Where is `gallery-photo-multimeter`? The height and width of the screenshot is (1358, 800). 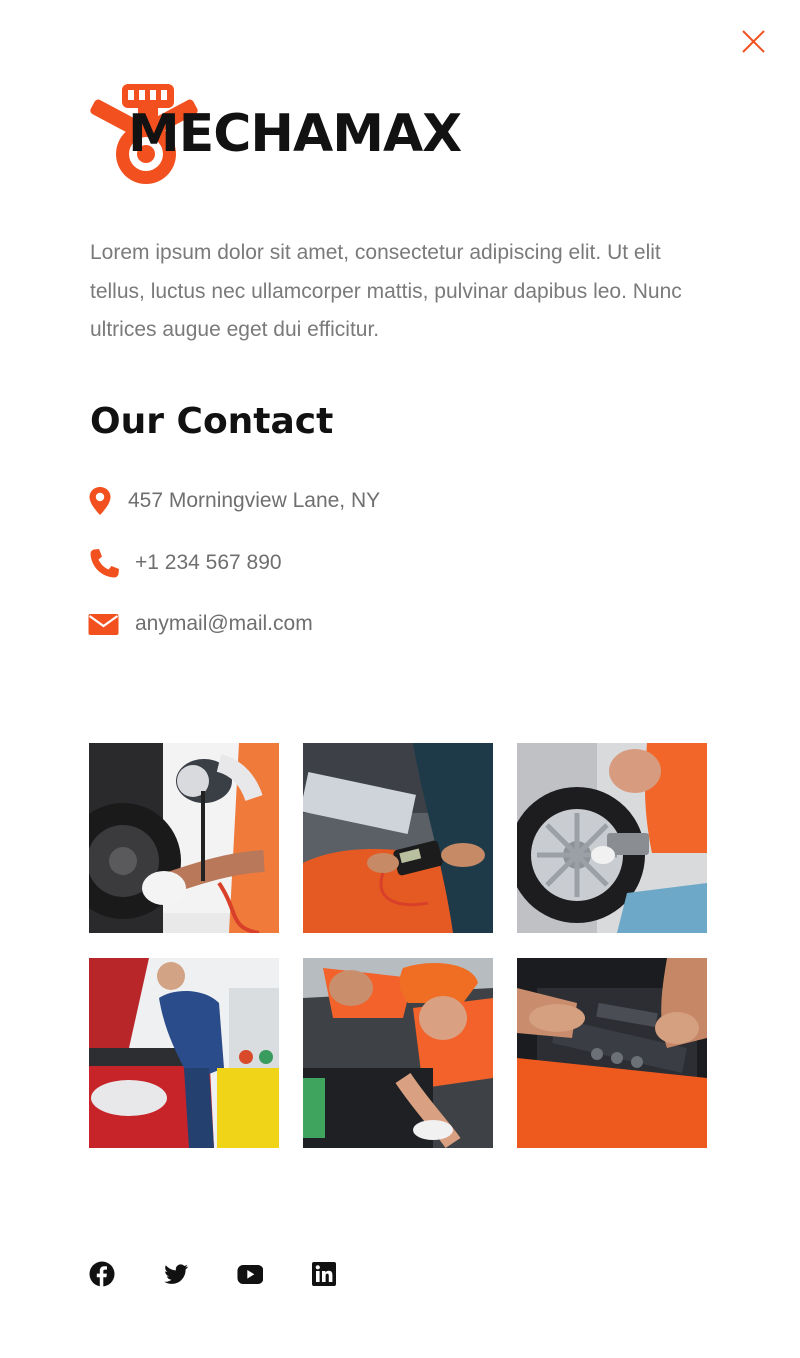
gallery-photo-multimeter is located at coordinates (398, 838).